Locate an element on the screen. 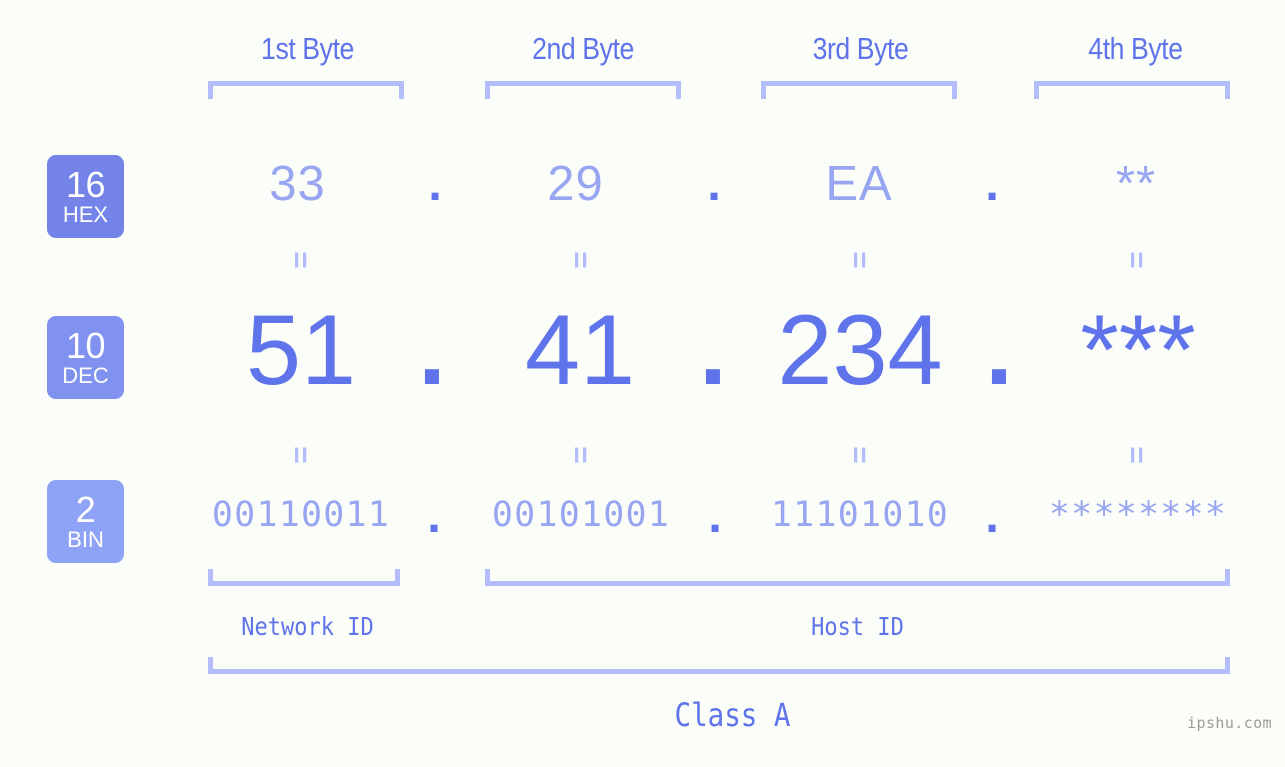 This screenshot has height=767, width=1285. hex-byte-3: EA is located at coordinates (859, 184).